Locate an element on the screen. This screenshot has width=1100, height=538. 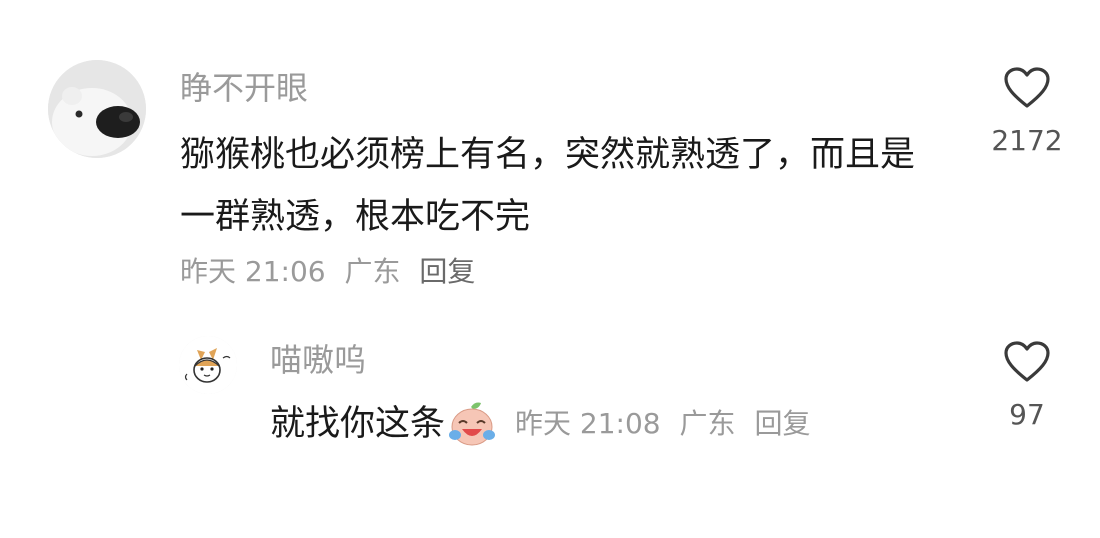
like-count: 2172 is located at coordinates (1027, 140).